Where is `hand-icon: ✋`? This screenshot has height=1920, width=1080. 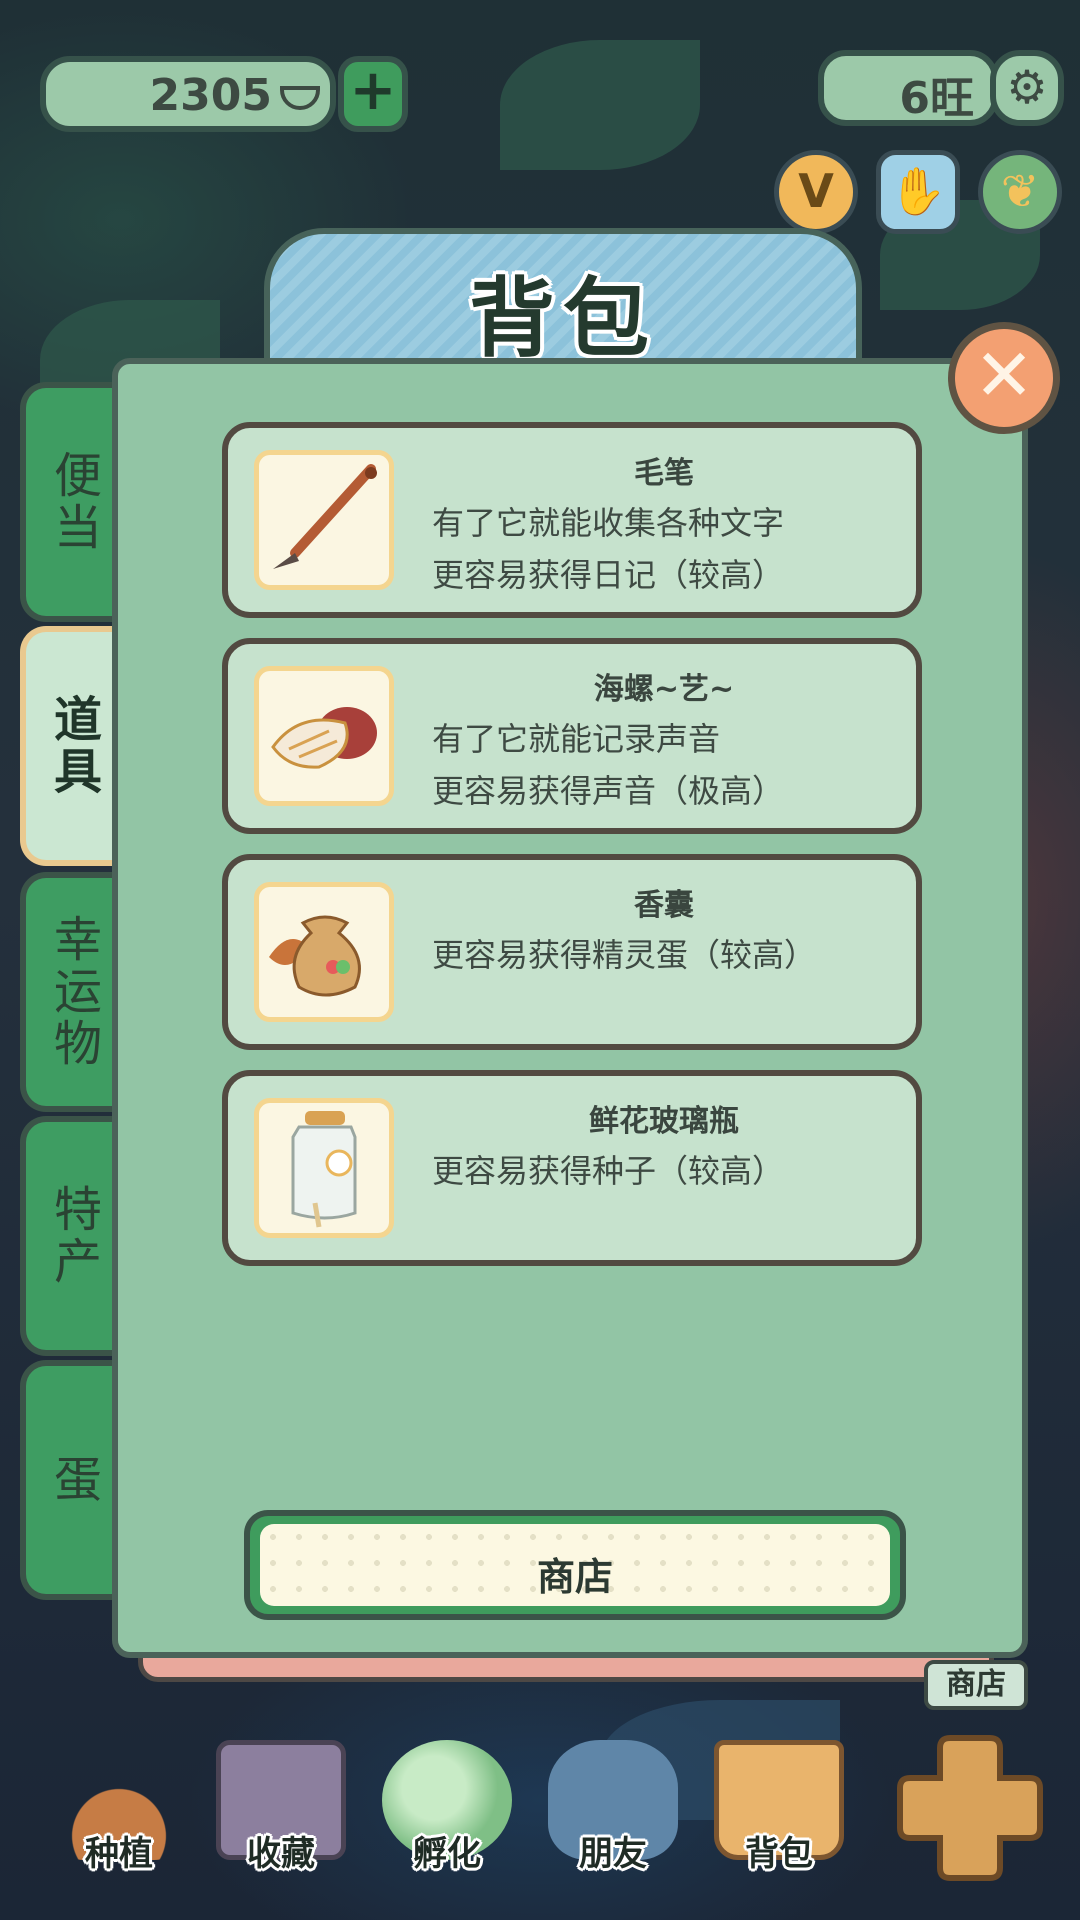 hand-icon: ✋ is located at coordinates (918, 191).